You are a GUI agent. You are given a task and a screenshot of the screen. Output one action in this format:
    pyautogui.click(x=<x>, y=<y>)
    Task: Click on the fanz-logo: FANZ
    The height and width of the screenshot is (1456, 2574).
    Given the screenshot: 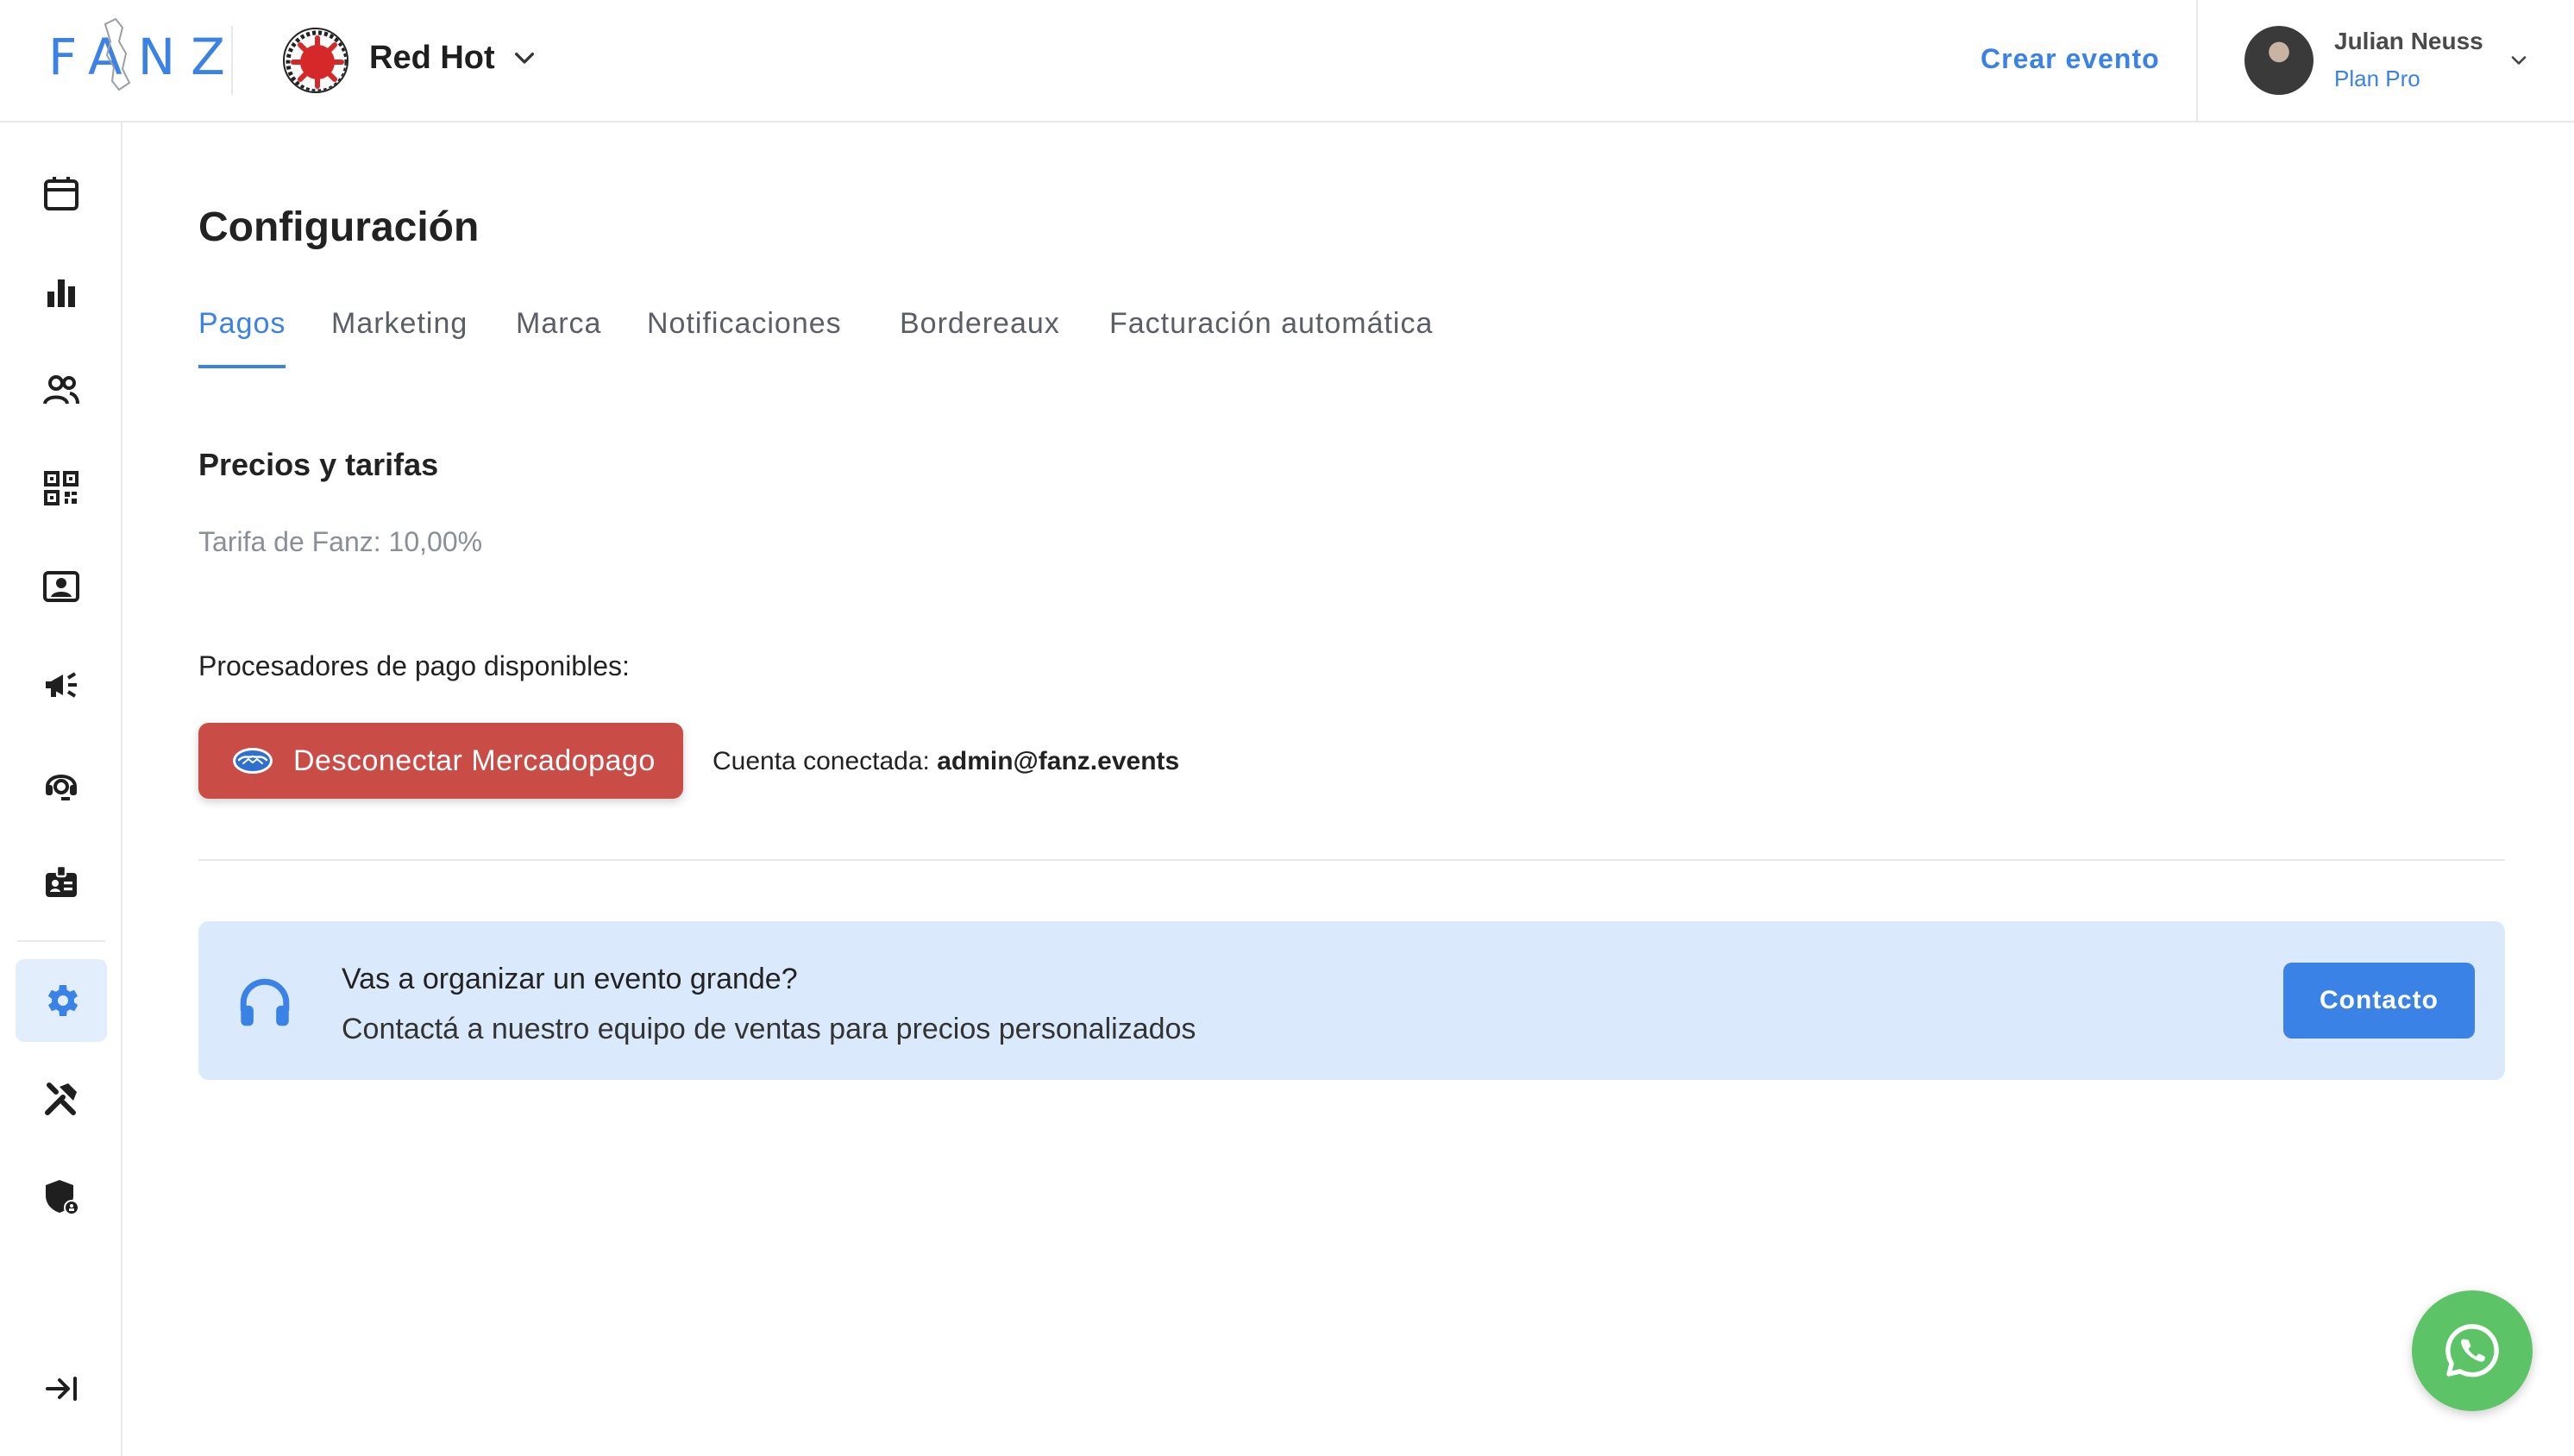 What is the action you would take?
    pyautogui.click(x=136, y=55)
    